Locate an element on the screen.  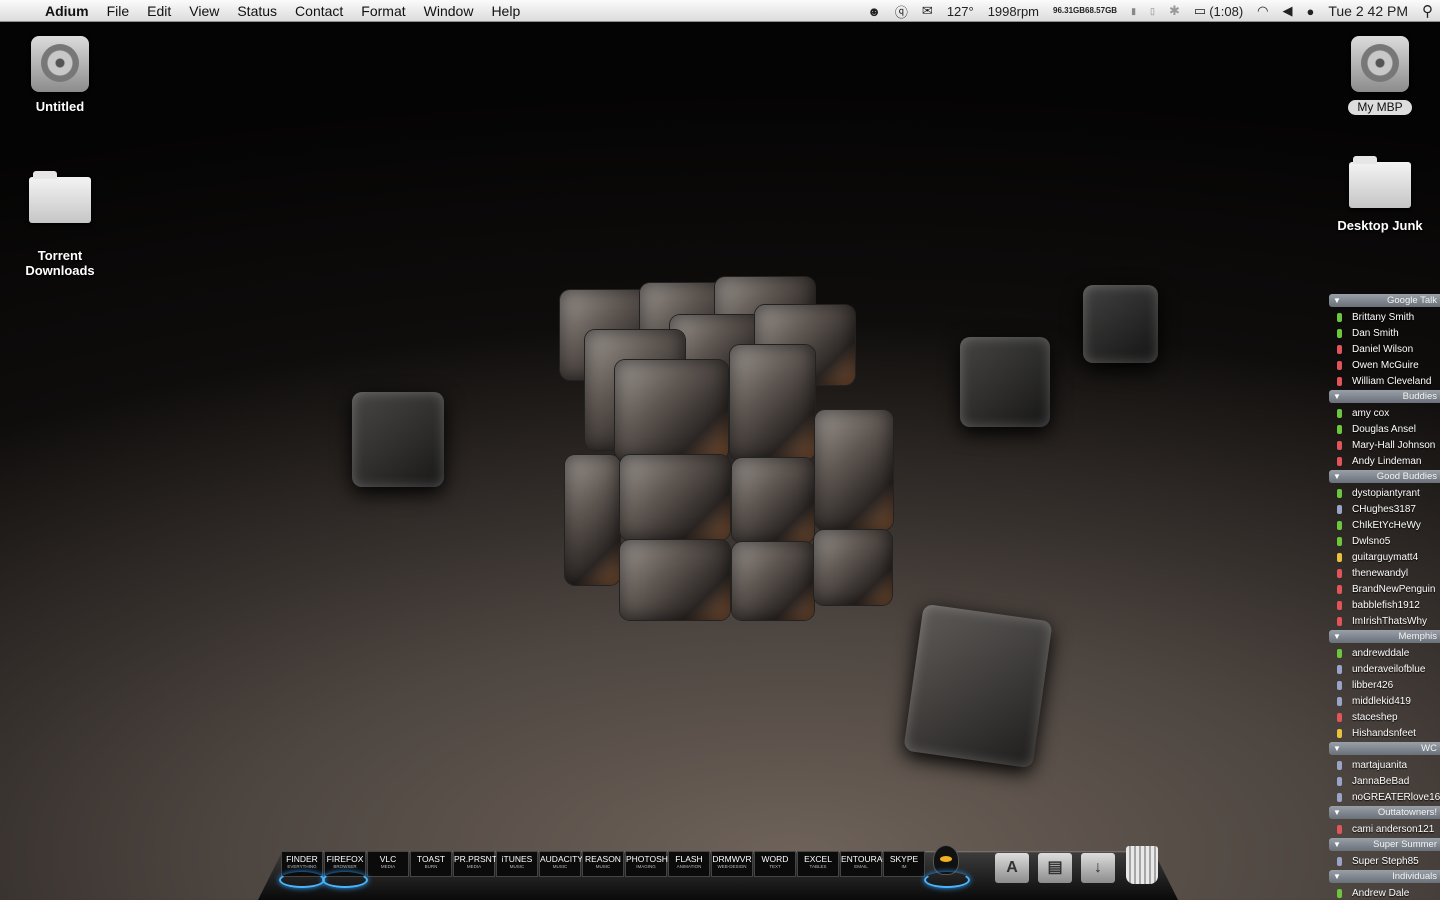
buddy-group-header: ▼ Outtatowners! is located at coordinates (1384, 812).